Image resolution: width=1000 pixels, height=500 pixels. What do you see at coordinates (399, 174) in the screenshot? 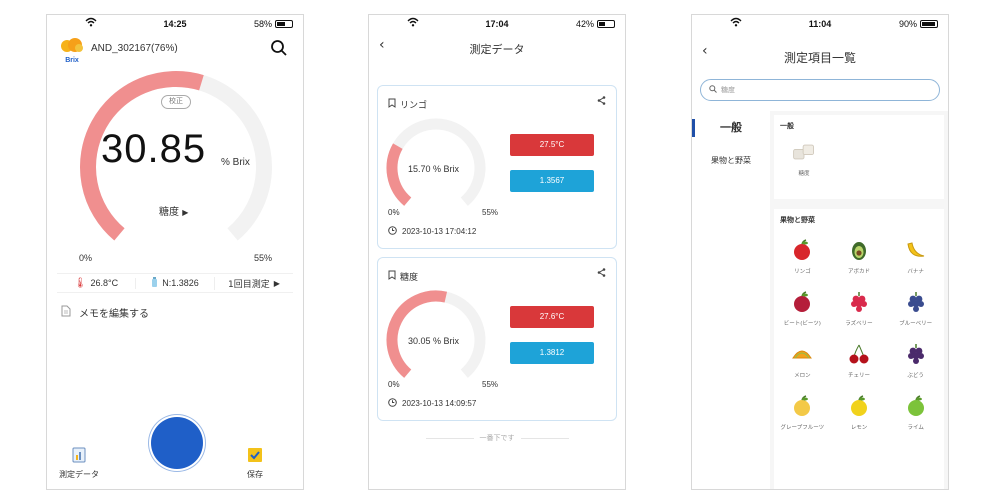
I see `gauge-fill` at bounding box center [399, 174].